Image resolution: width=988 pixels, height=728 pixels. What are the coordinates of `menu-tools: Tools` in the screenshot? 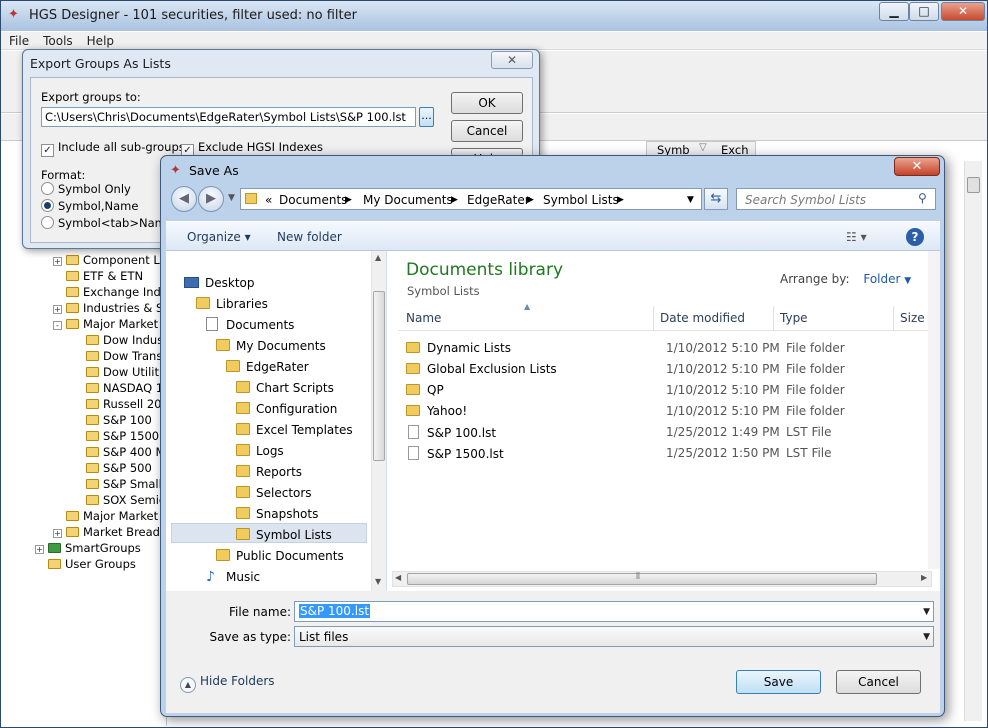 It's located at (57, 40).